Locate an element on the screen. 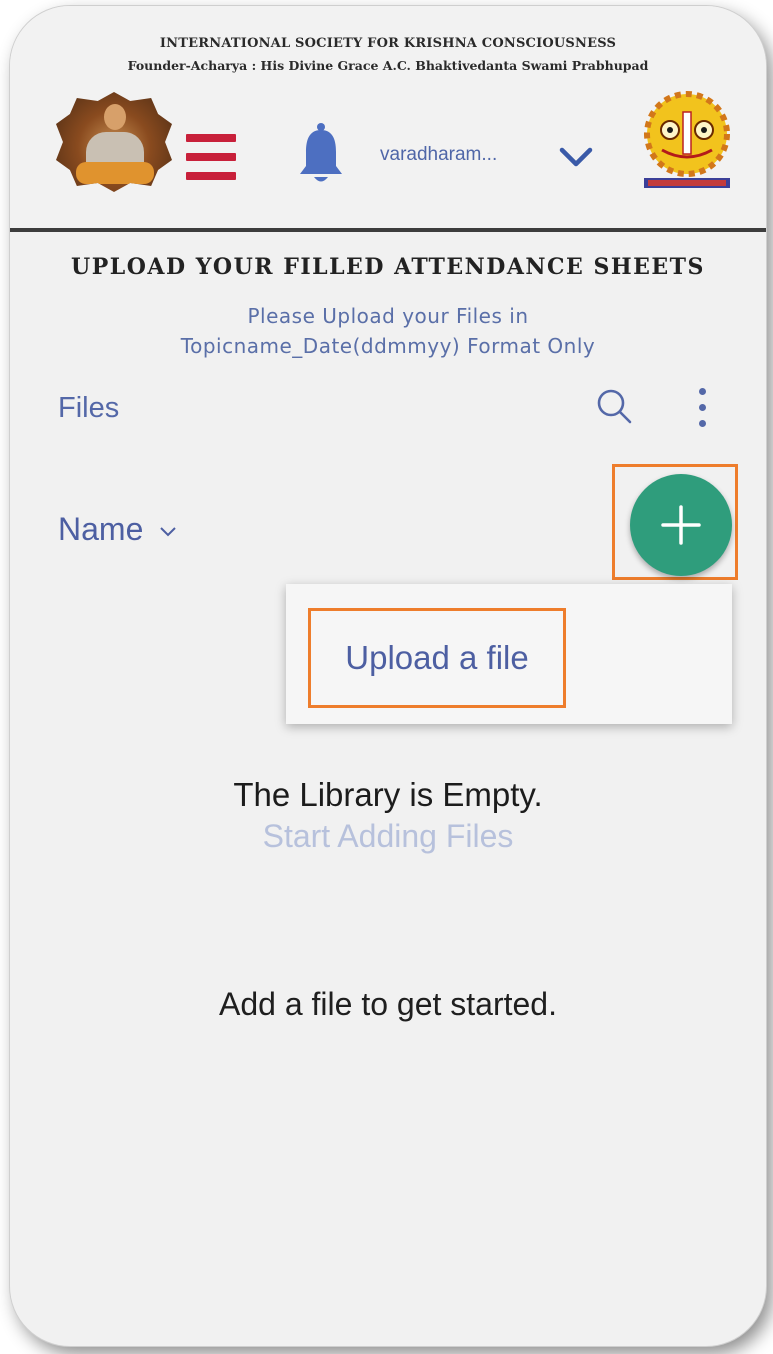  add-menu-popup: Upload a file is located at coordinates (509, 654).